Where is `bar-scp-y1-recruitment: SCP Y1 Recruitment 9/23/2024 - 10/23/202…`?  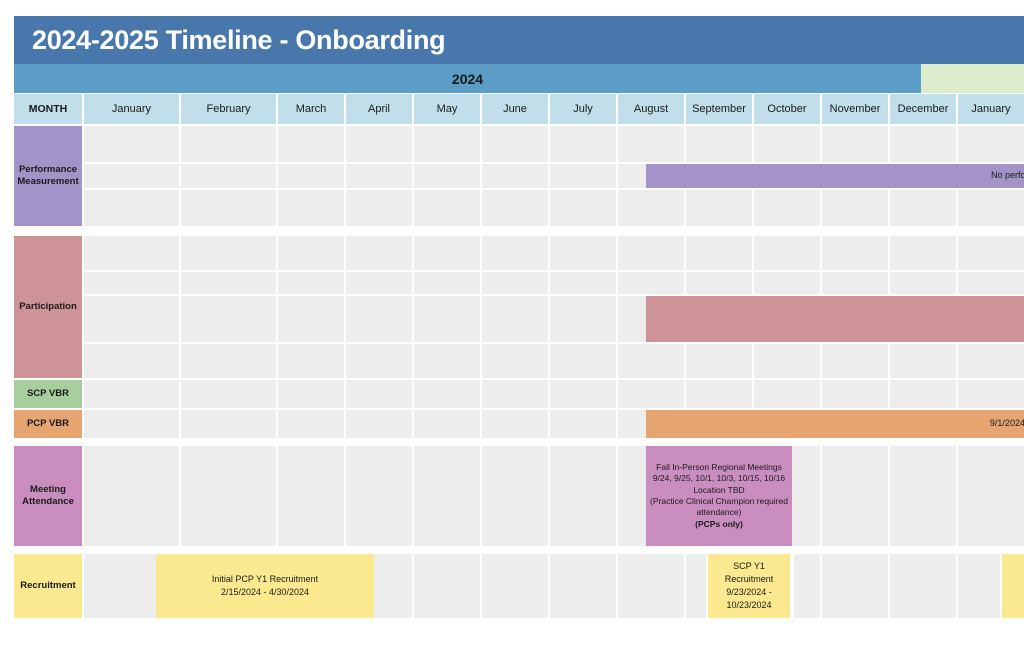
bar-scp-y1-recruitment: SCP Y1 Recruitment 9/23/2024 - 10/23/202… is located at coordinates (749, 586).